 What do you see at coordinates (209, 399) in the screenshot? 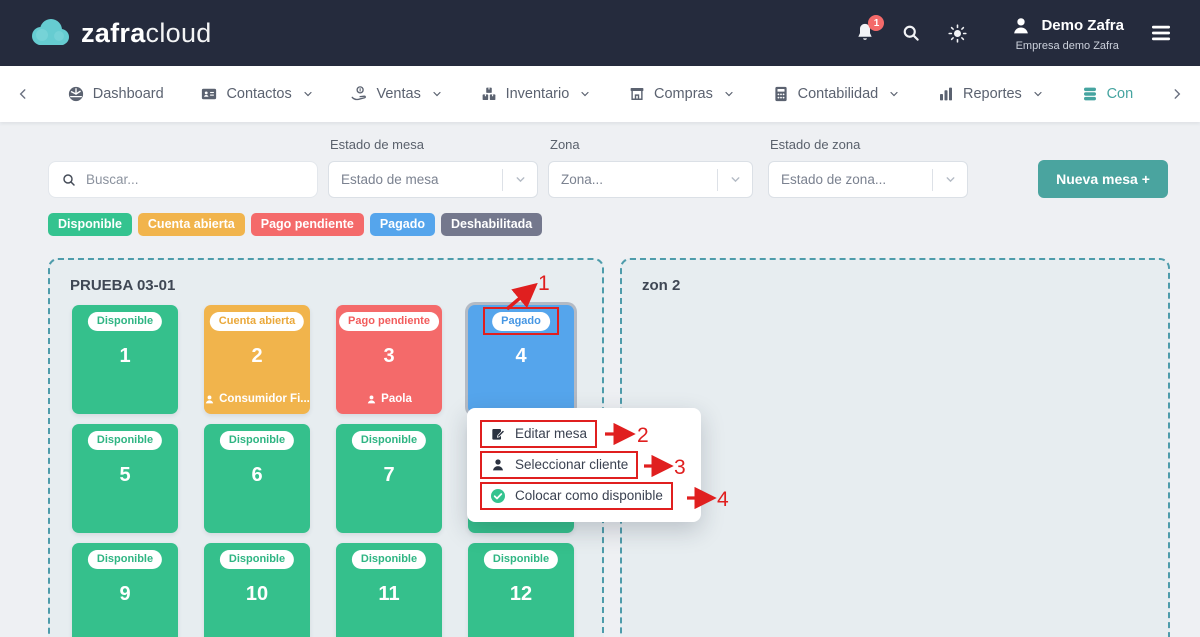
I see `person-icon` at bounding box center [209, 399].